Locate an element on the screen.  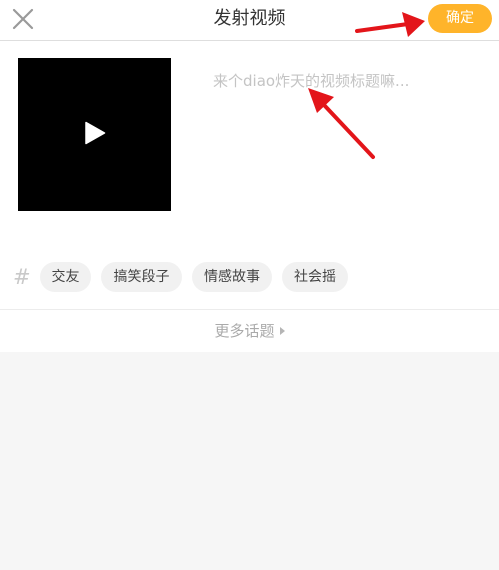
play-icon is located at coordinates (95, 133).